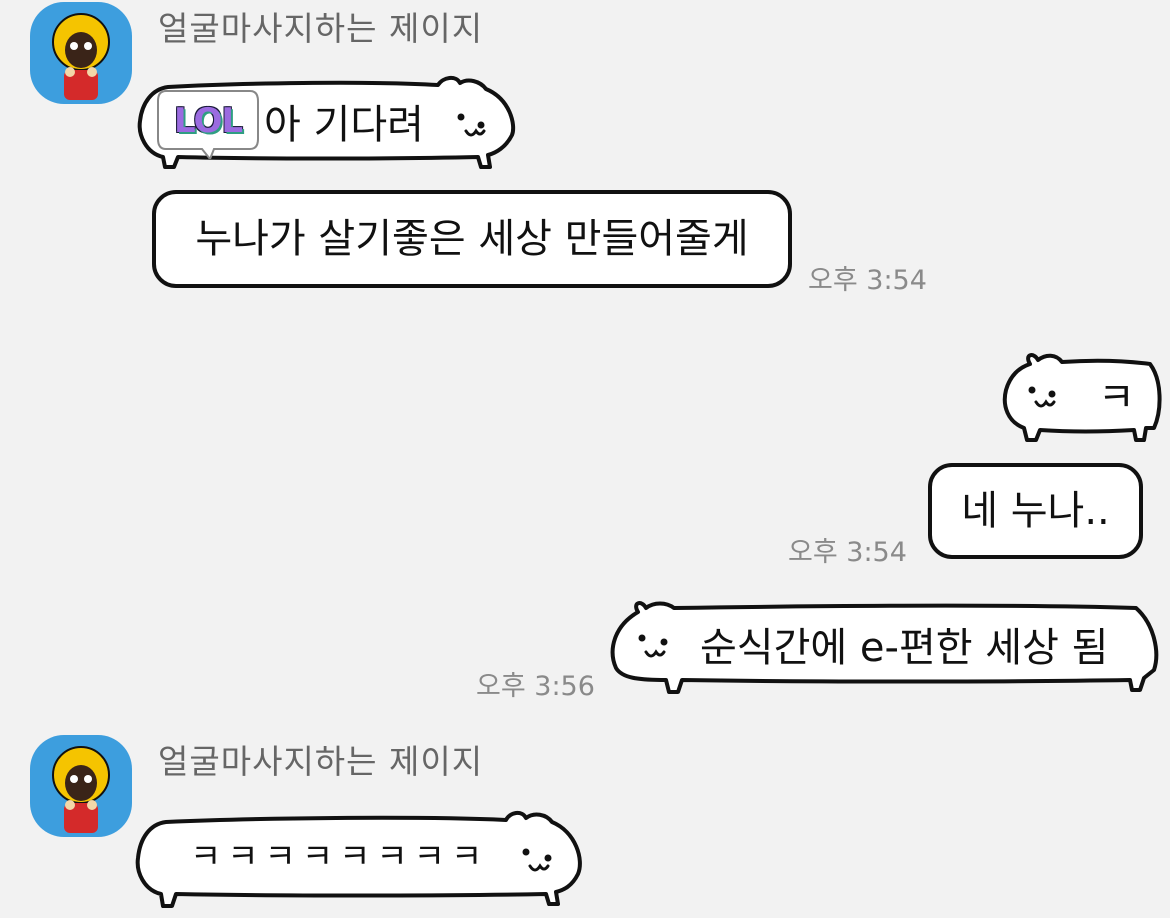 This screenshot has width=1170, height=918. I want to click on emoticon-message: ㅋ, so click(1082, 398).